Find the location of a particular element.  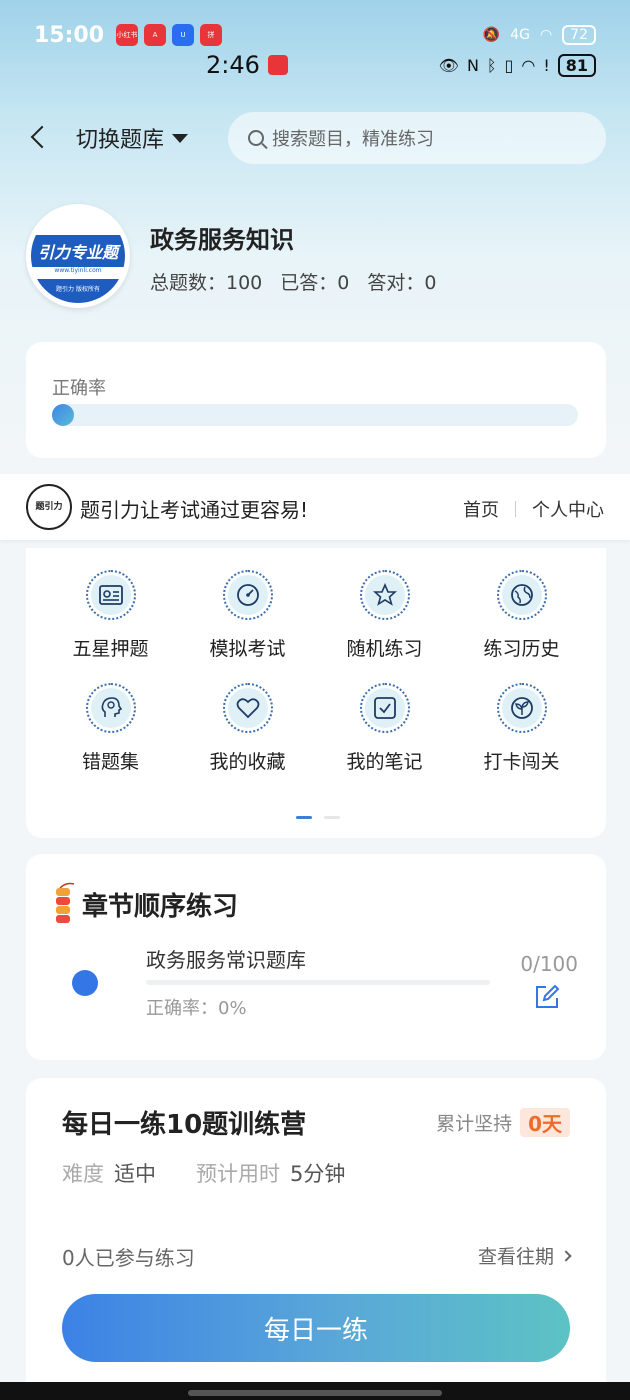

chapter-accuracy: 正确率：0% is located at coordinates (196, 1008).